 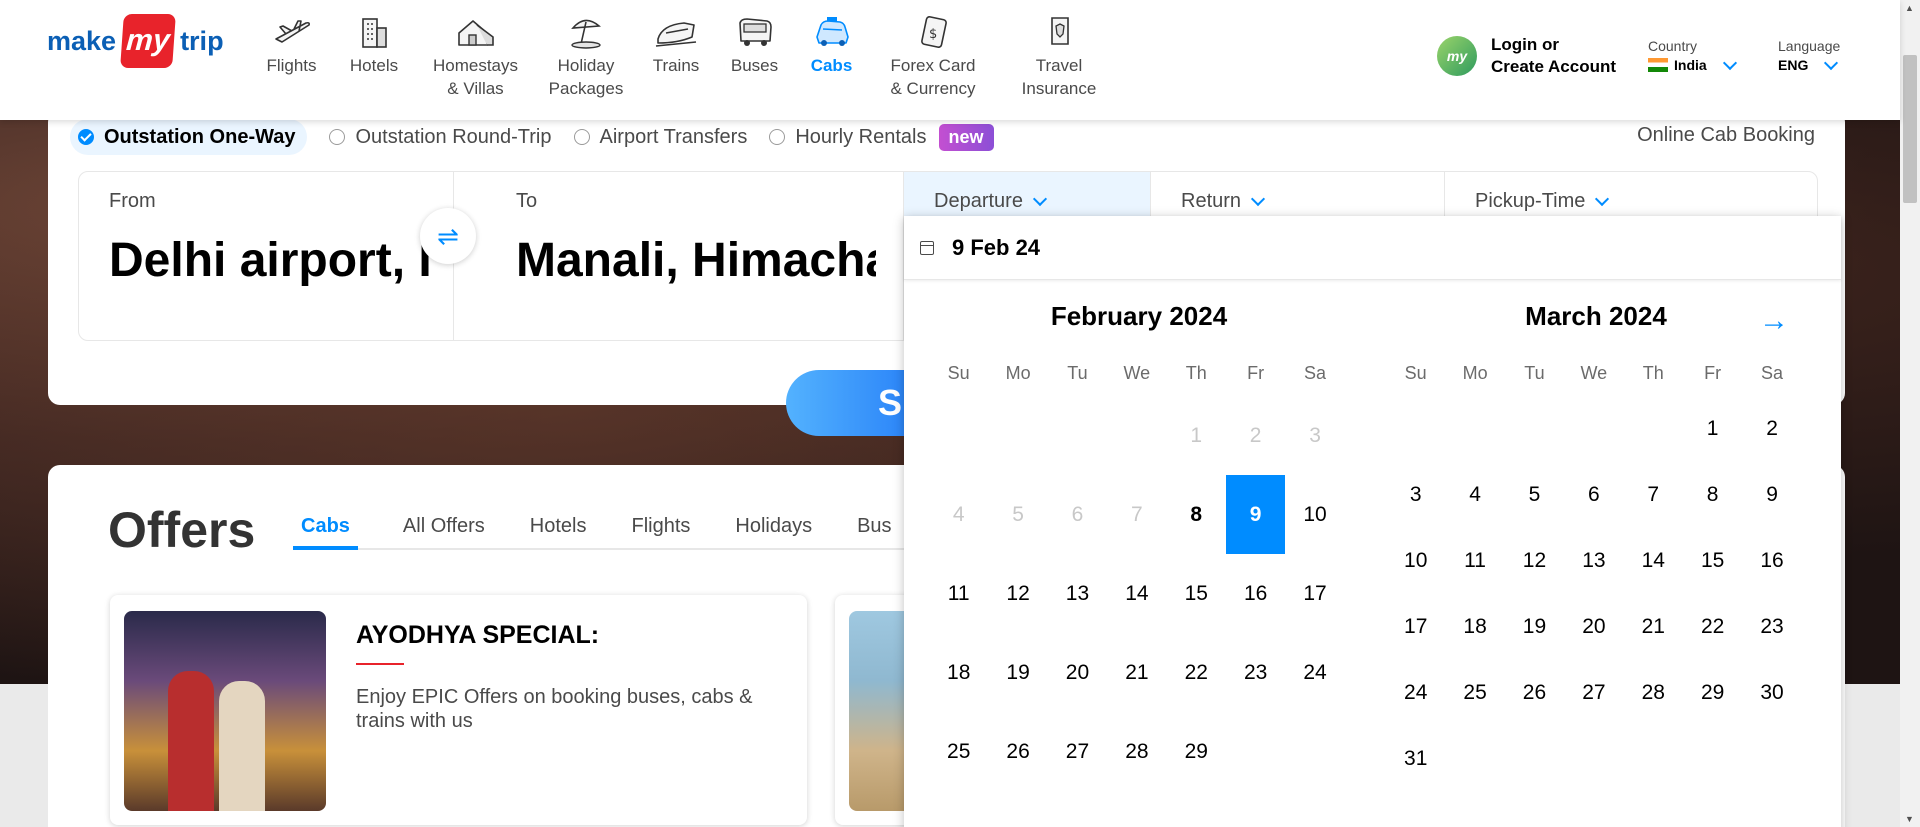 What do you see at coordinates (1910, 129) in the screenshot?
I see `scrollbar-thumb` at bounding box center [1910, 129].